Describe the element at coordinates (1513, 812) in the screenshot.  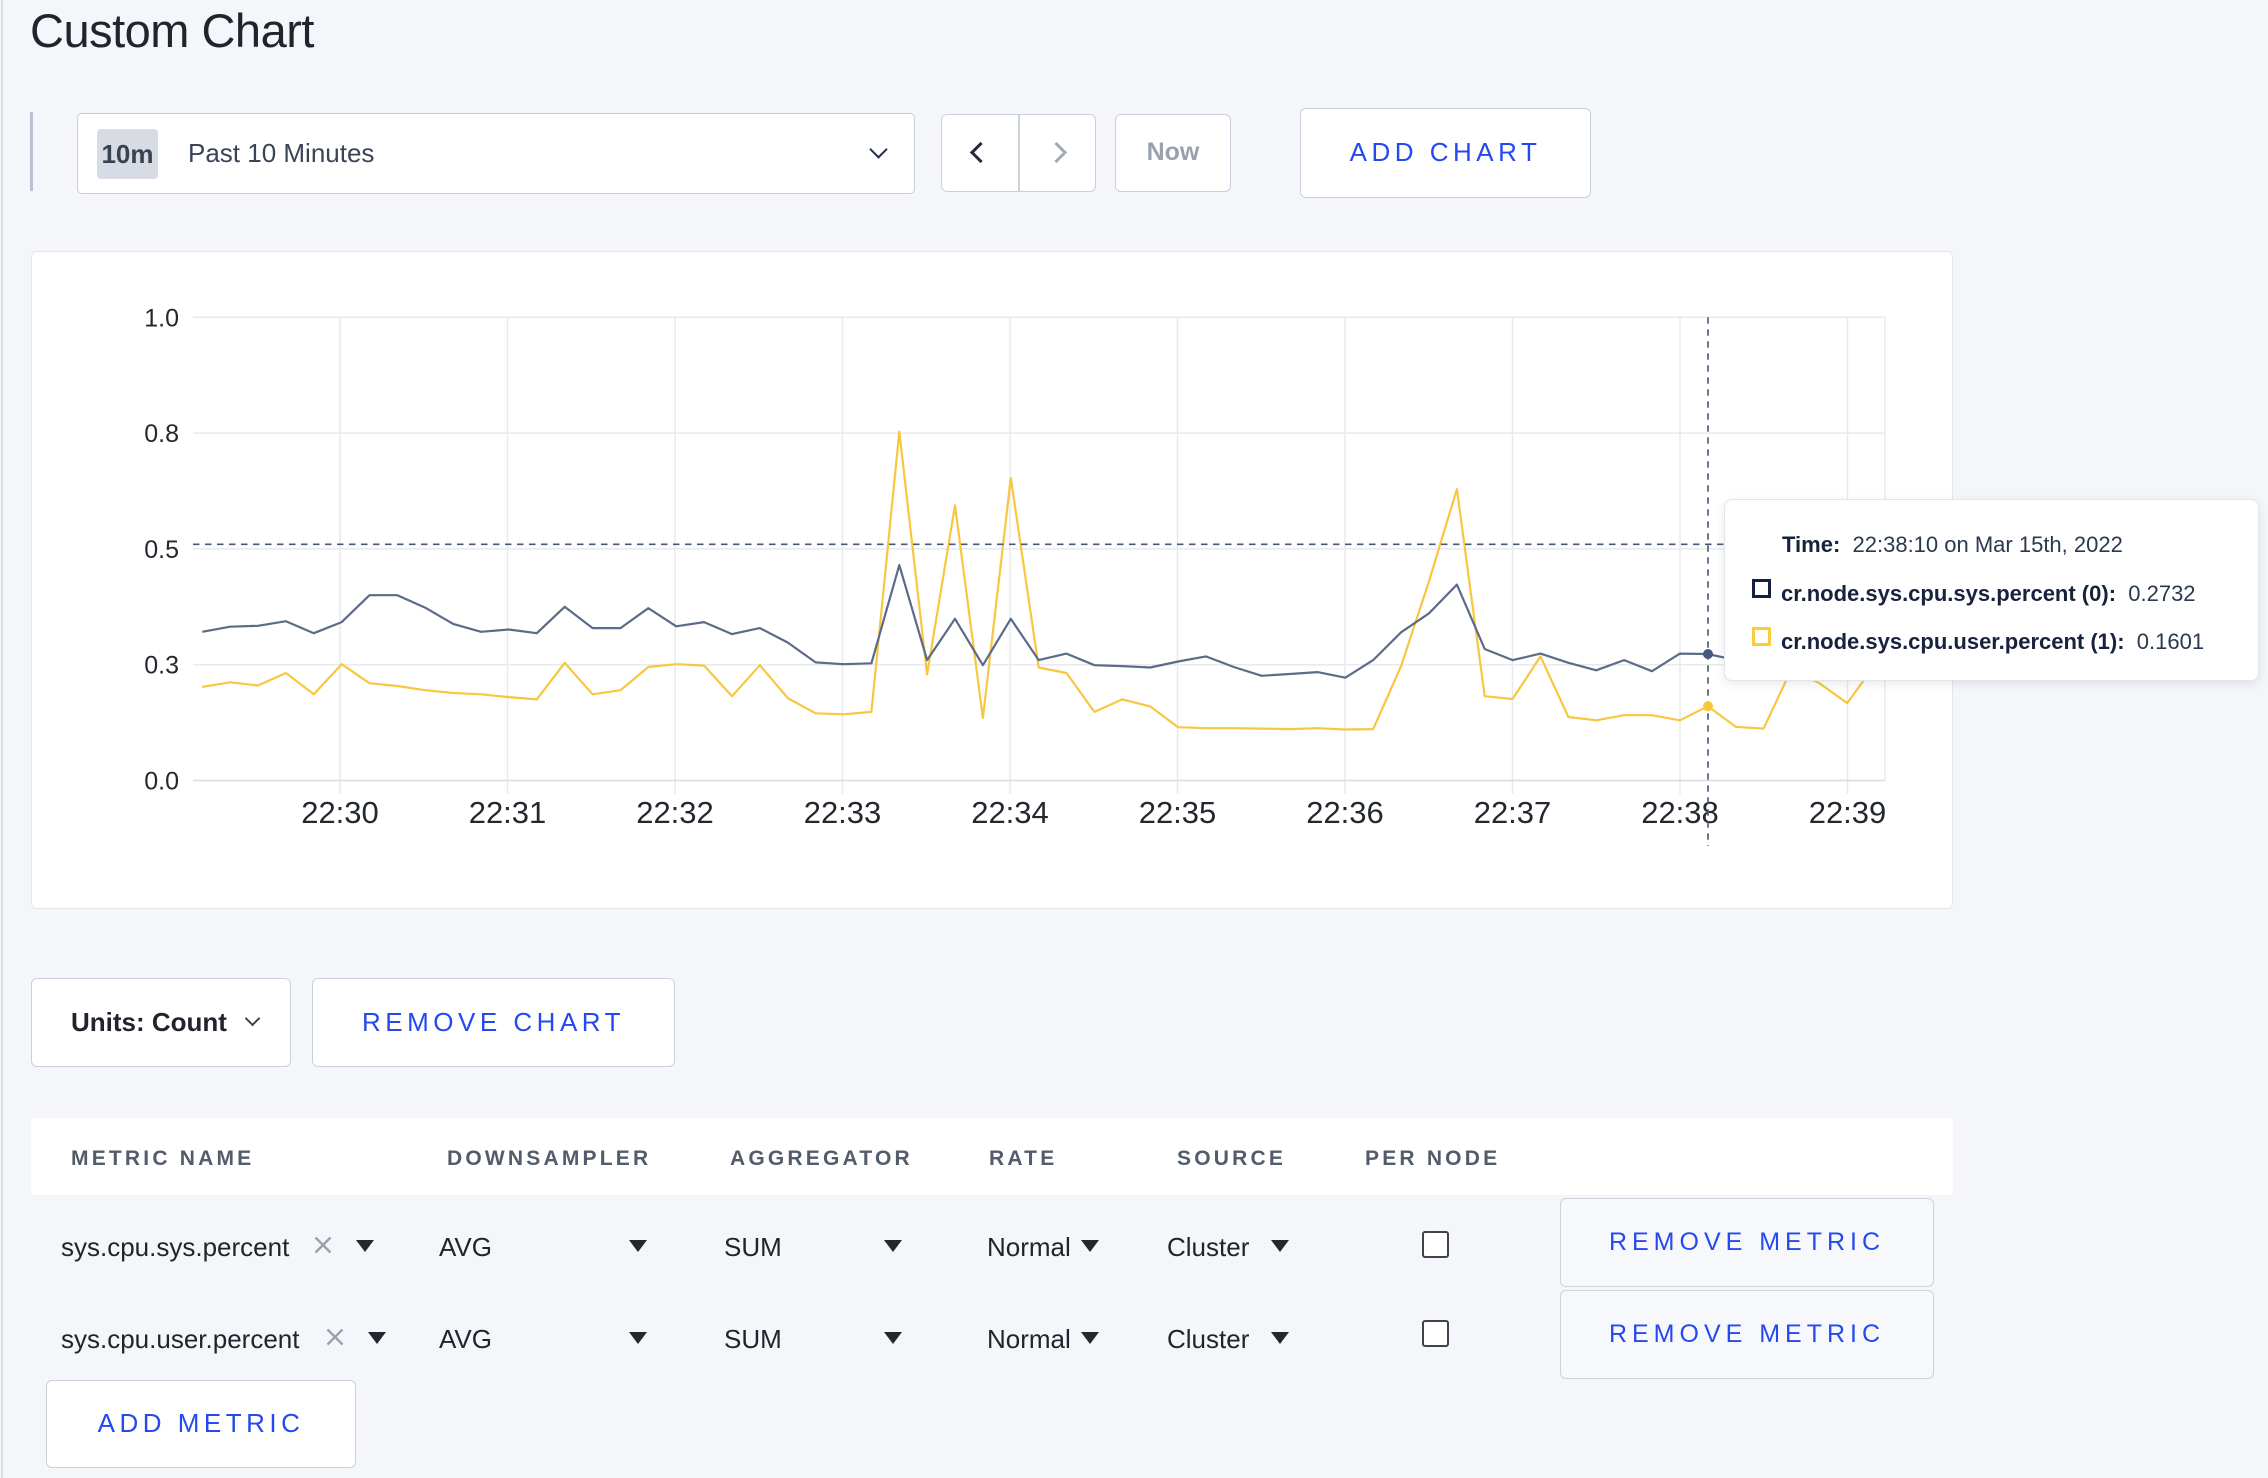
I see `svg-text: 22:37` at that location.